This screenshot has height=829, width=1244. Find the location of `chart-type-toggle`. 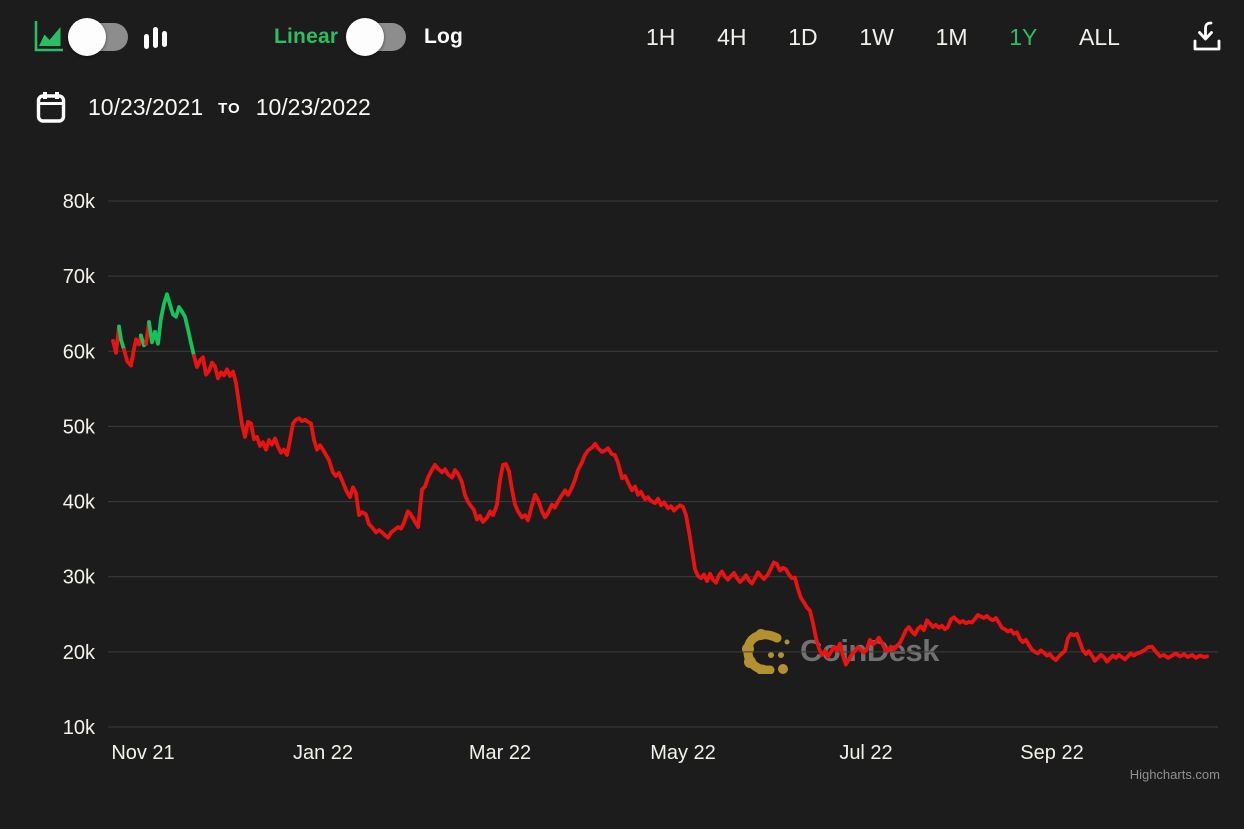

chart-type-toggle is located at coordinates (98, 37).